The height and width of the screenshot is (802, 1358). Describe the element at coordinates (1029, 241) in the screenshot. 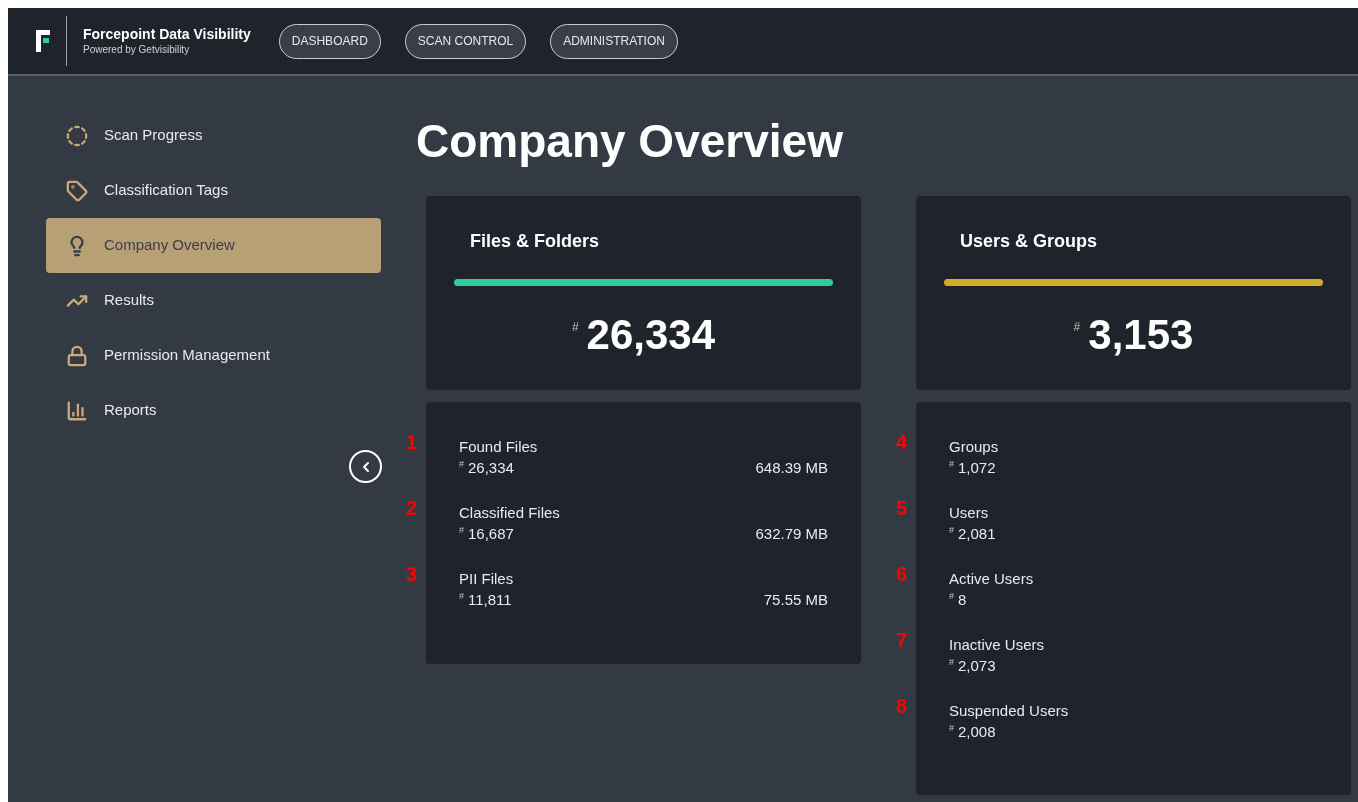

I see `card-title: Users & Groups` at that location.